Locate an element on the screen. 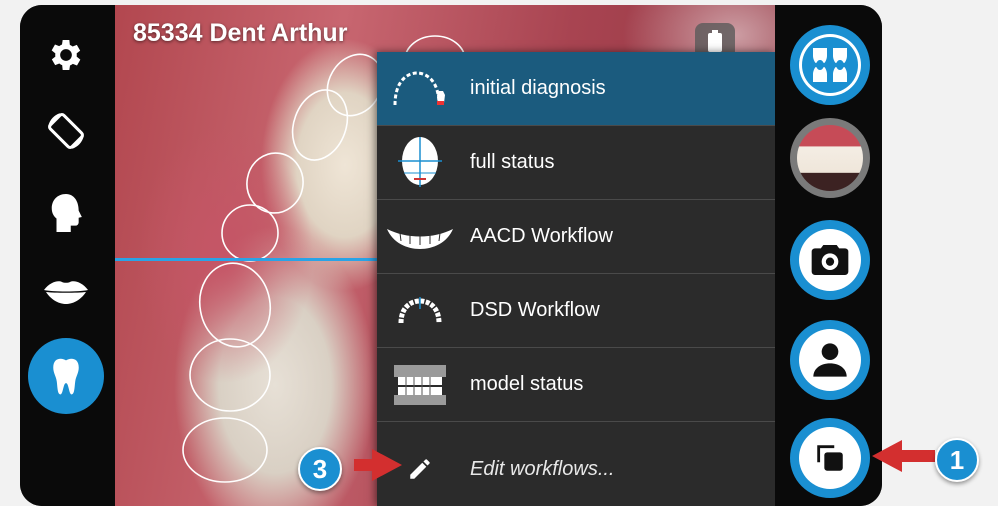  callout-1-badge: 1 is located at coordinates (957, 460).